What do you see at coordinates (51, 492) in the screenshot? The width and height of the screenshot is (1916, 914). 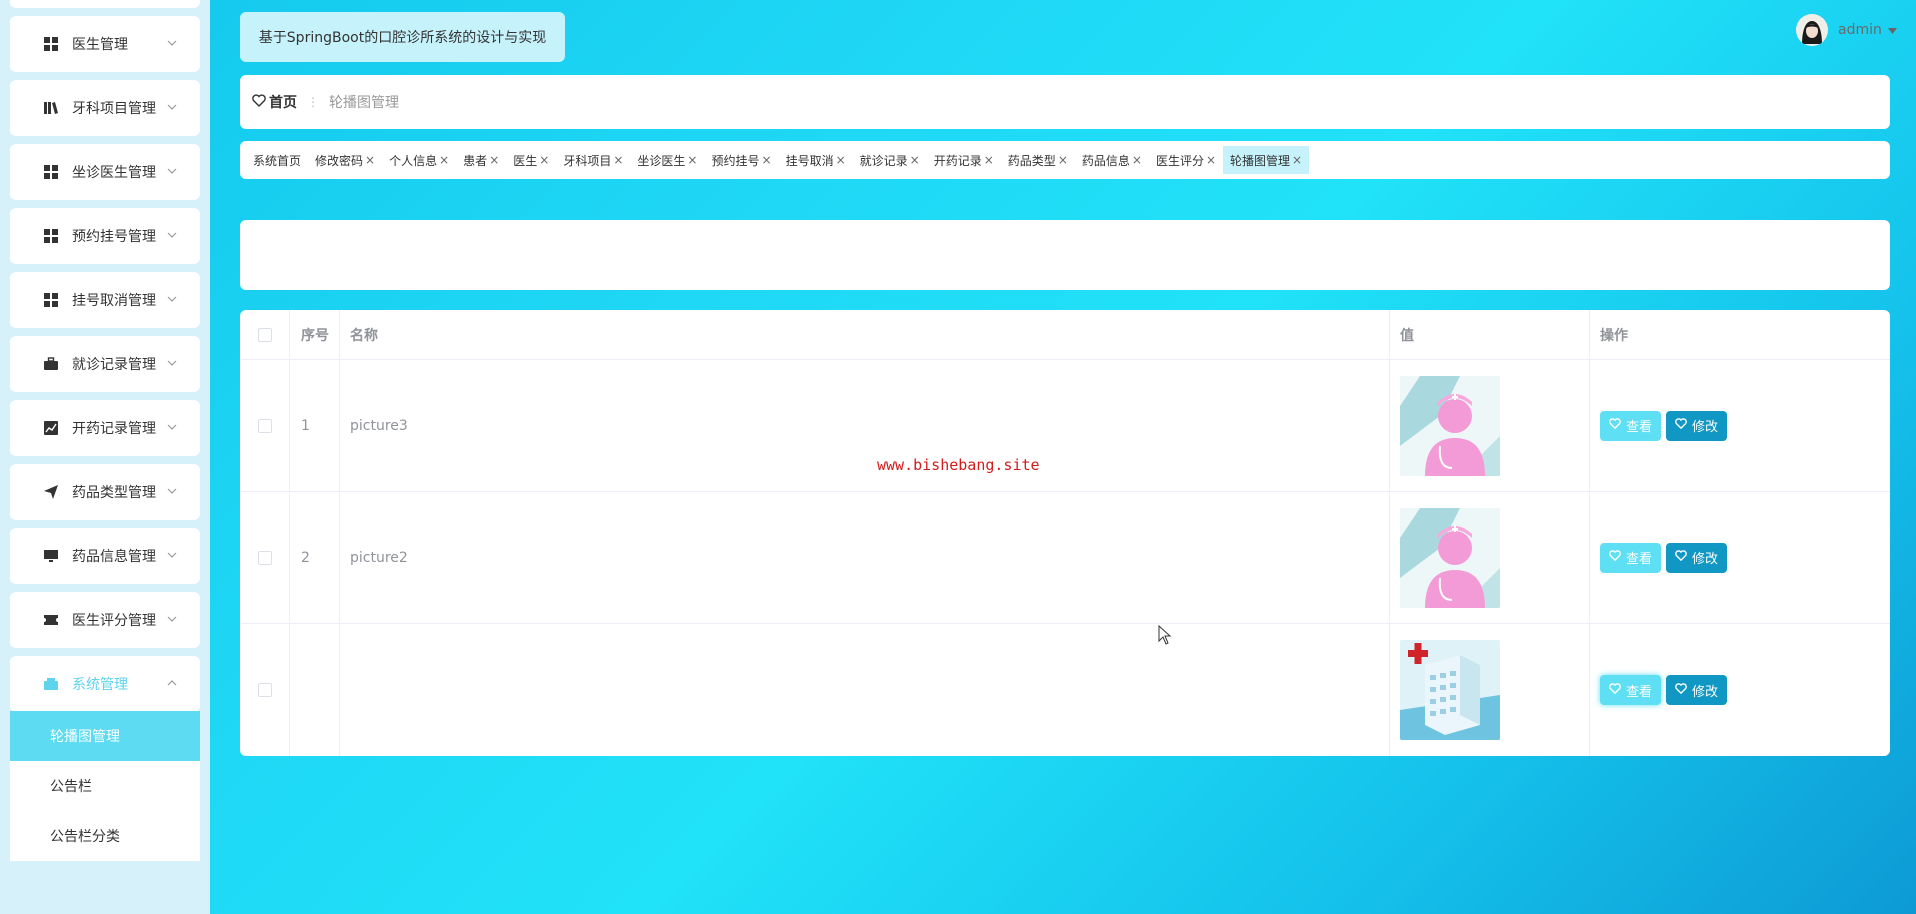 I see `send-icon` at bounding box center [51, 492].